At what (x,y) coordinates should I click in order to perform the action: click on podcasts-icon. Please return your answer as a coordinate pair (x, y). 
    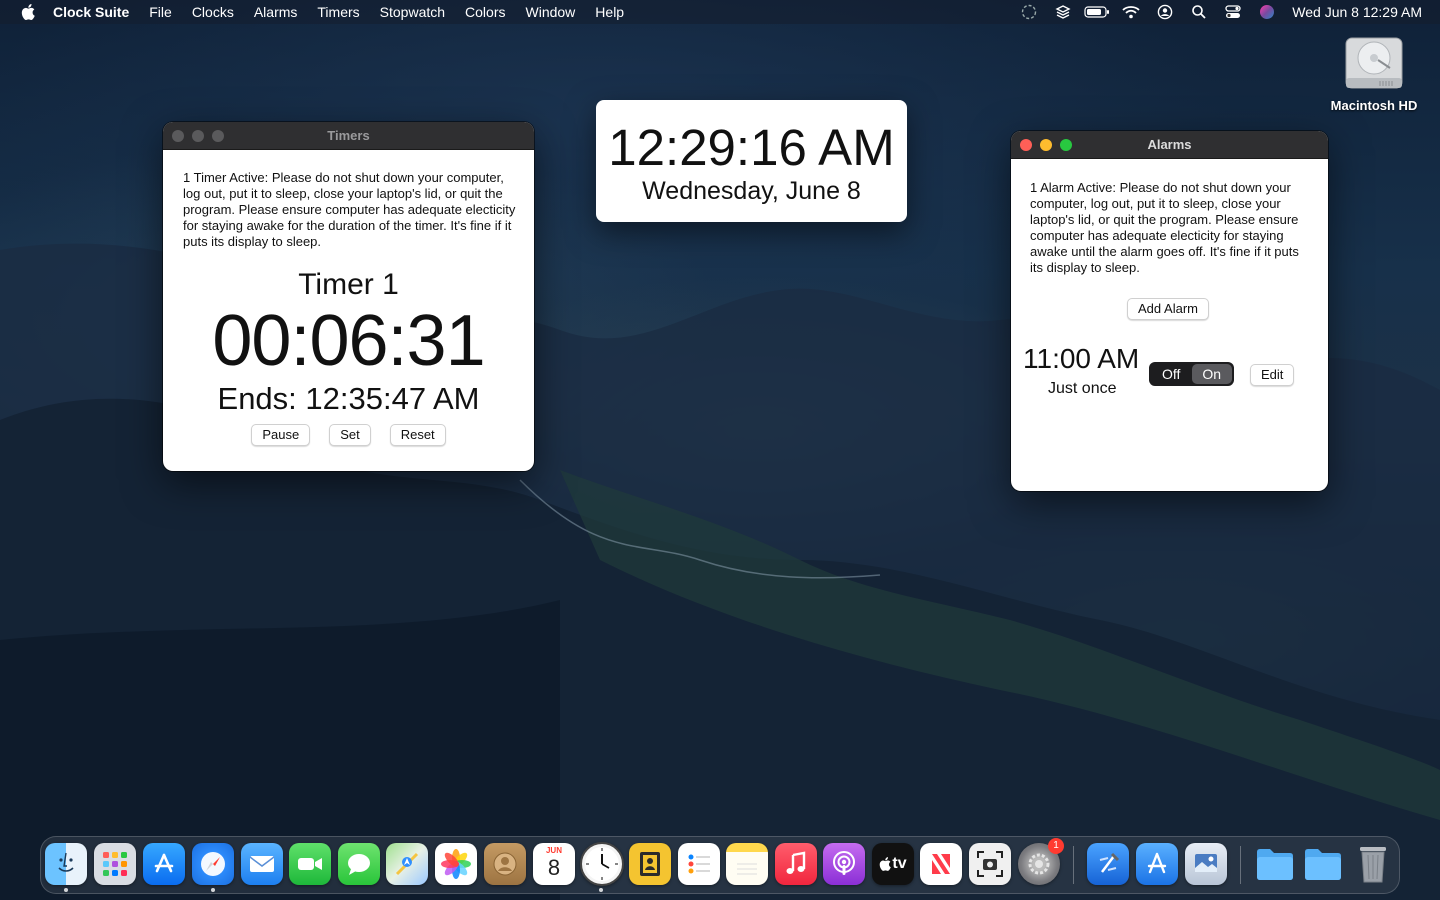
    Looking at the image, I should click on (844, 864).